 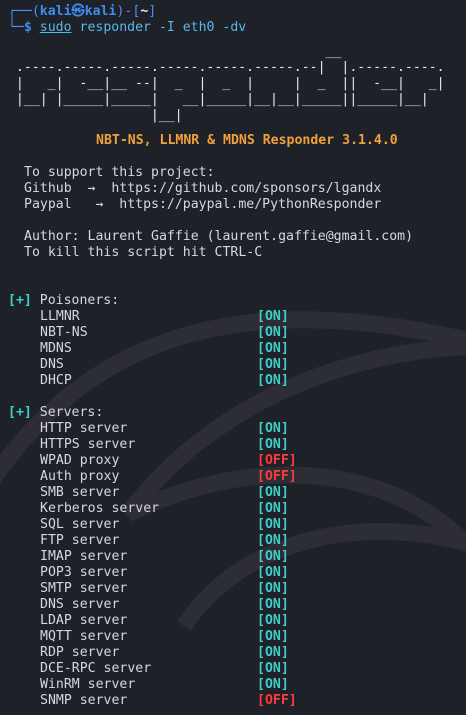 I want to click on servers-heading: [+] Servers:, so click(x=55, y=413).